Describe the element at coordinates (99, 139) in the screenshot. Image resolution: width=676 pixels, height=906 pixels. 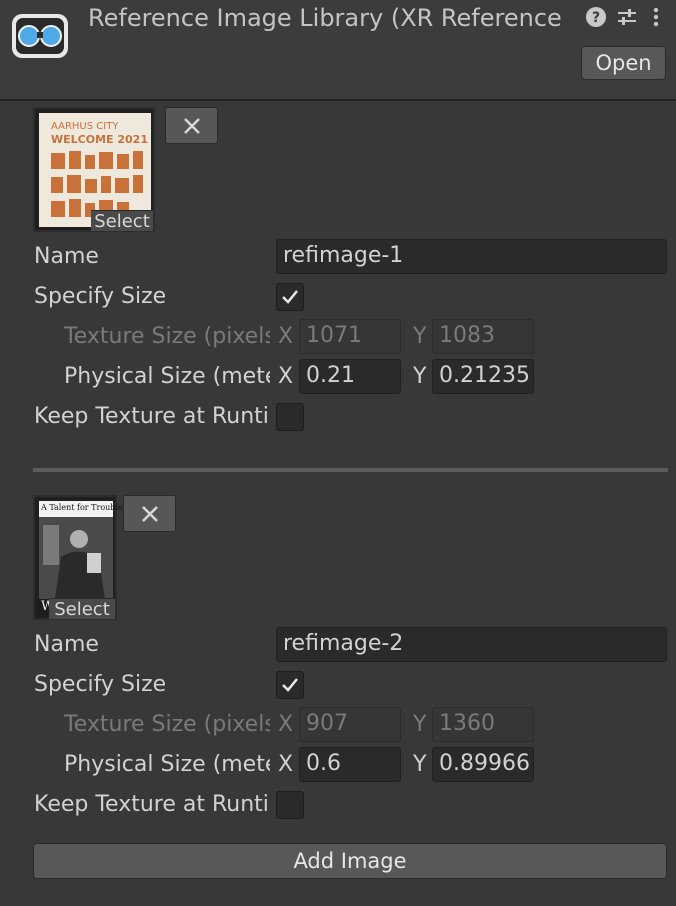
I see `thumbnail-caption: WELCOME 2021` at that location.